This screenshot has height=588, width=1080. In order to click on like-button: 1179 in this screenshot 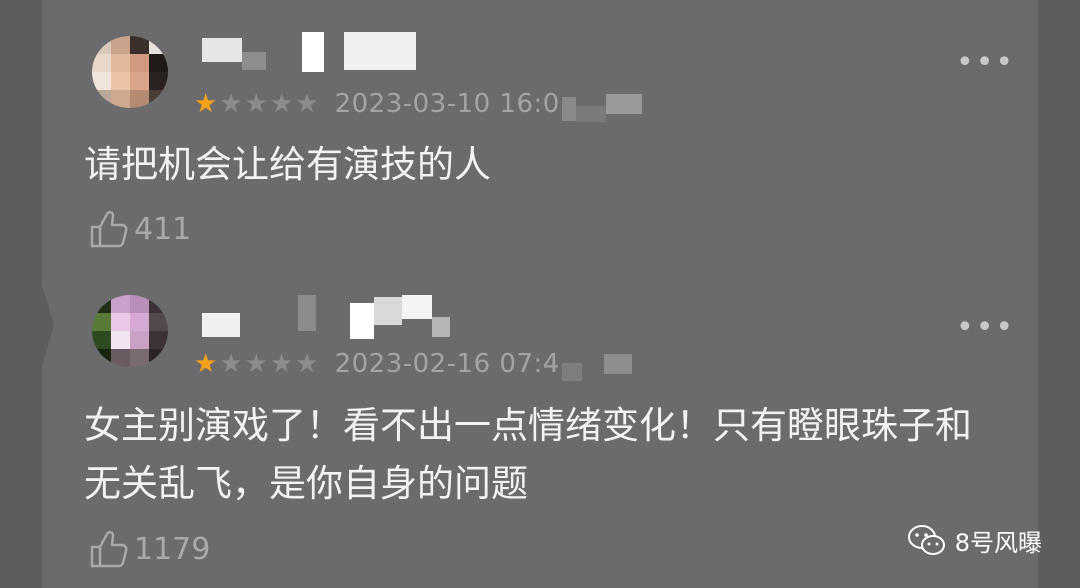, I will do `click(149, 549)`.